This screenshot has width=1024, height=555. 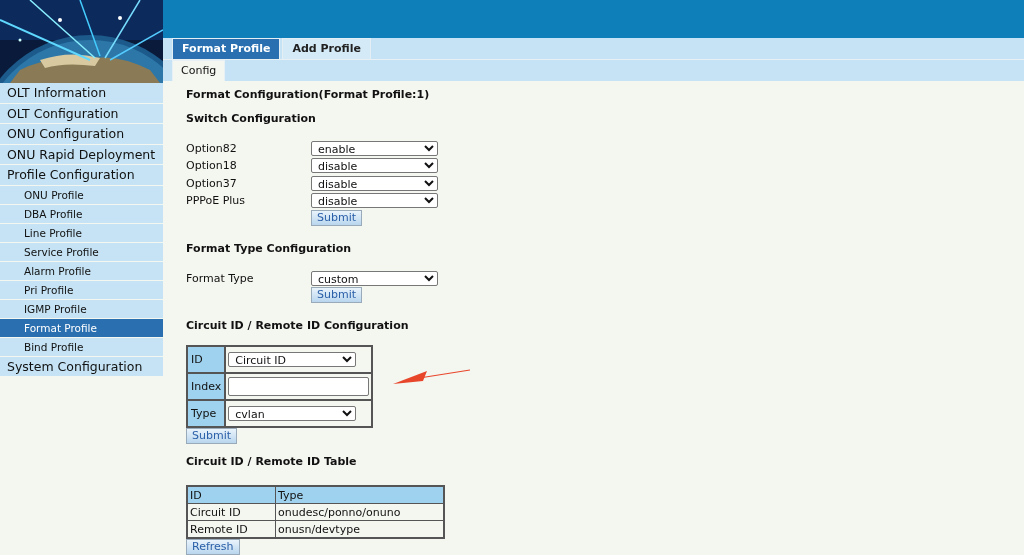 I want to click on sidebar-item: OLT Information, so click(x=81, y=93).